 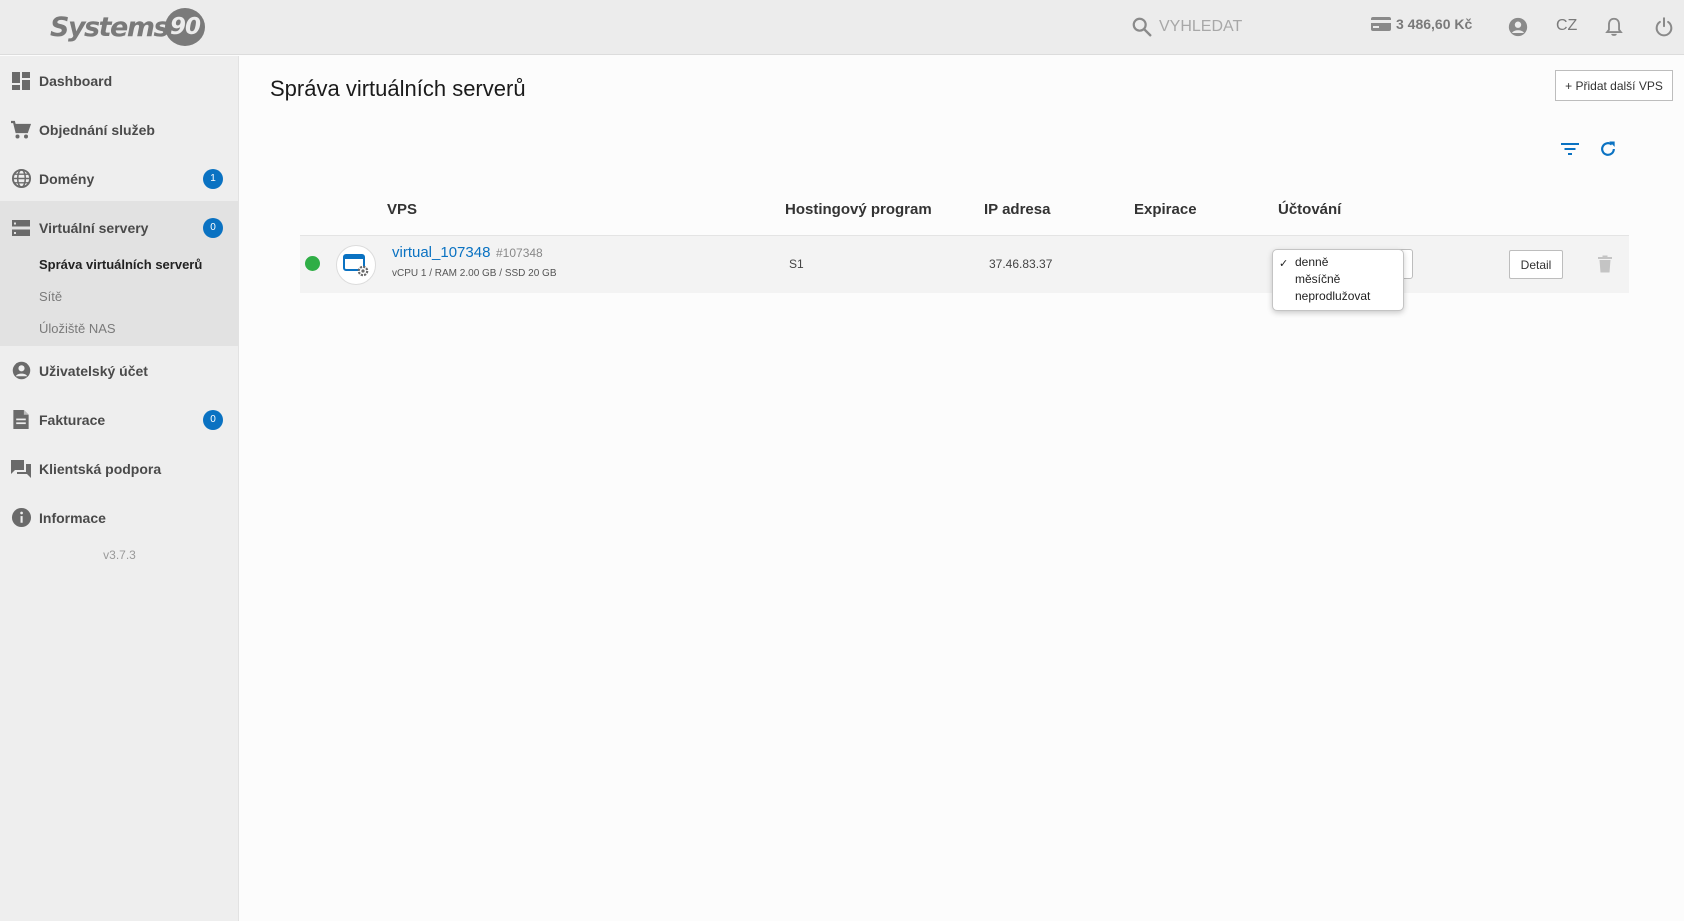 I want to click on sidebar-item-label: Fakturace, so click(x=72, y=419).